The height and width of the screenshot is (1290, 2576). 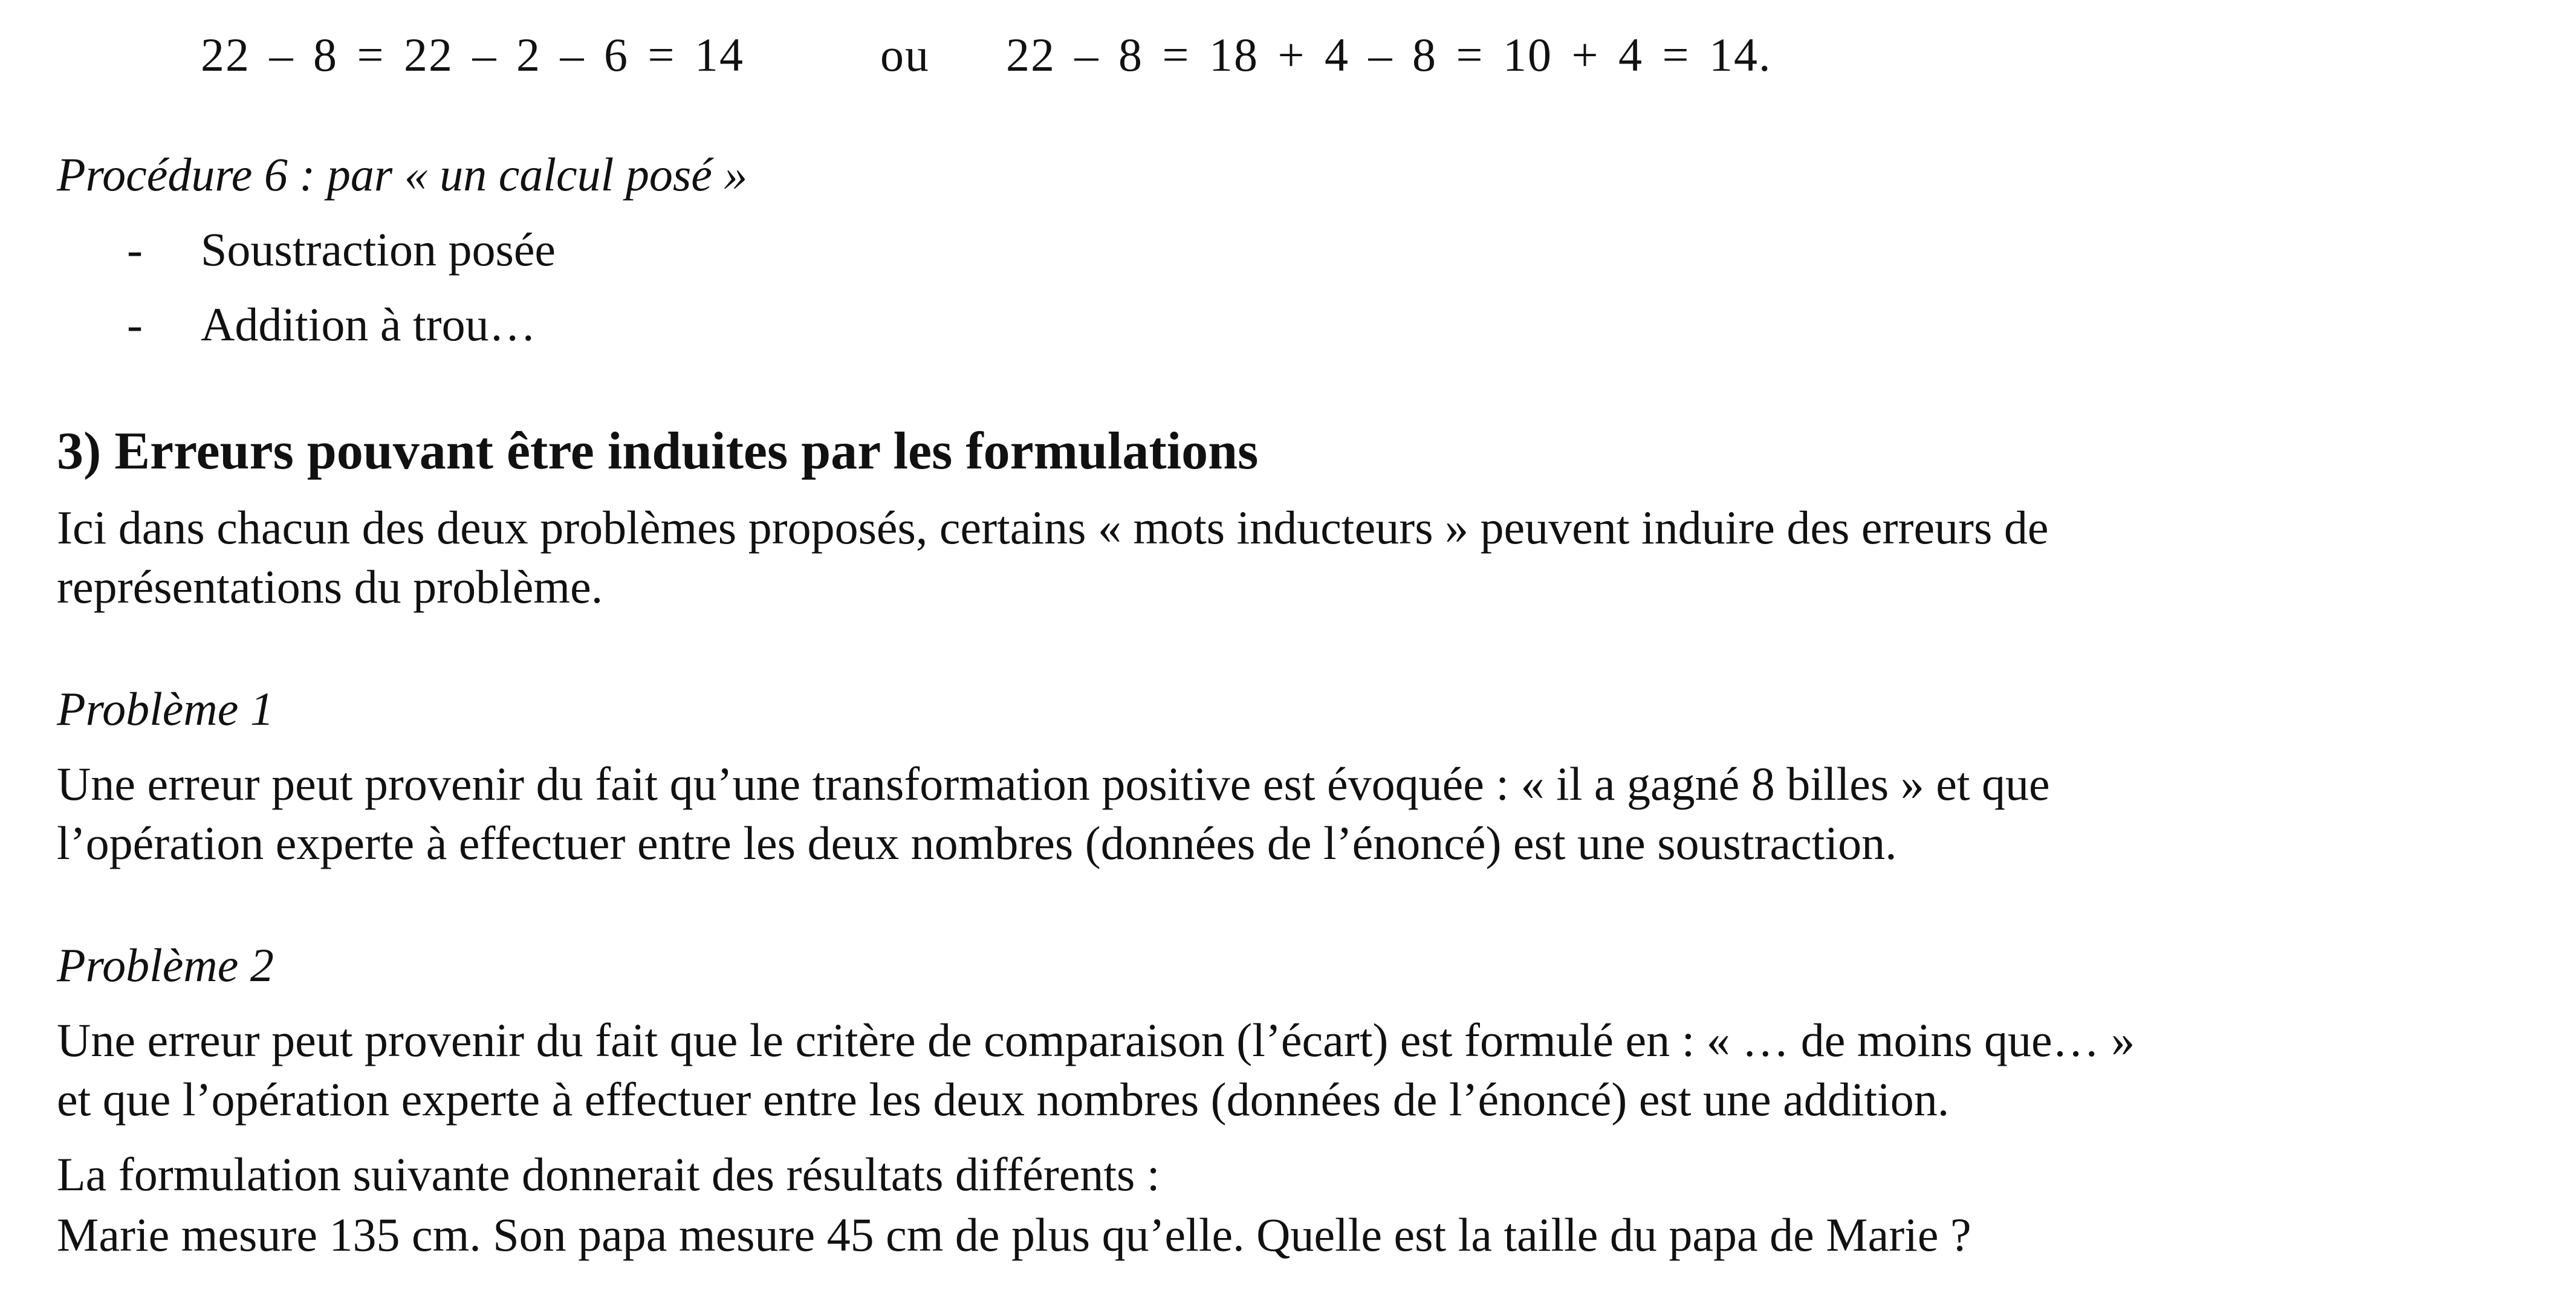 What do you see at coordinates (166, 965) in the screenshot?
I see `probleme2-title: Problème 2` at bounding box center [166, 965].